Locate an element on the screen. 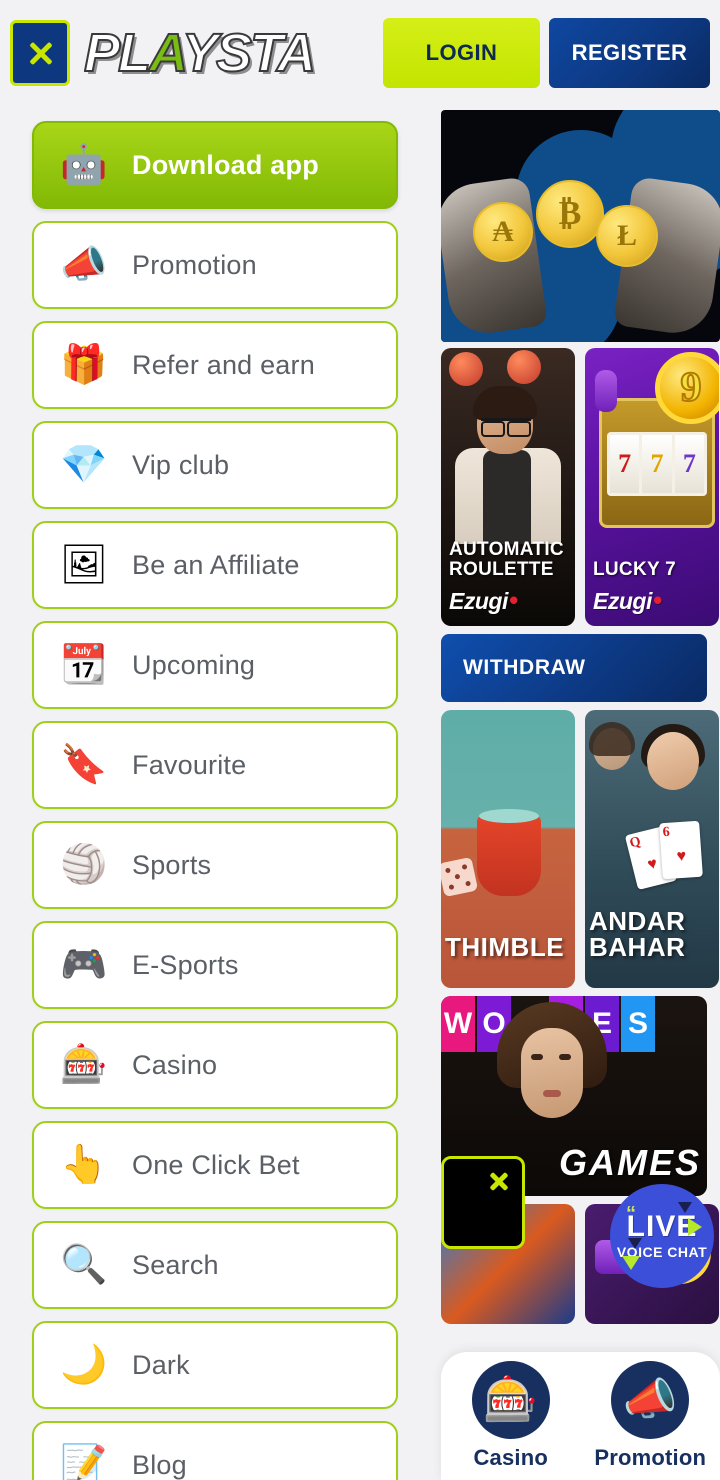  sidebar-item-blog: 📝 Blog is located at coordinates (215, 1450).